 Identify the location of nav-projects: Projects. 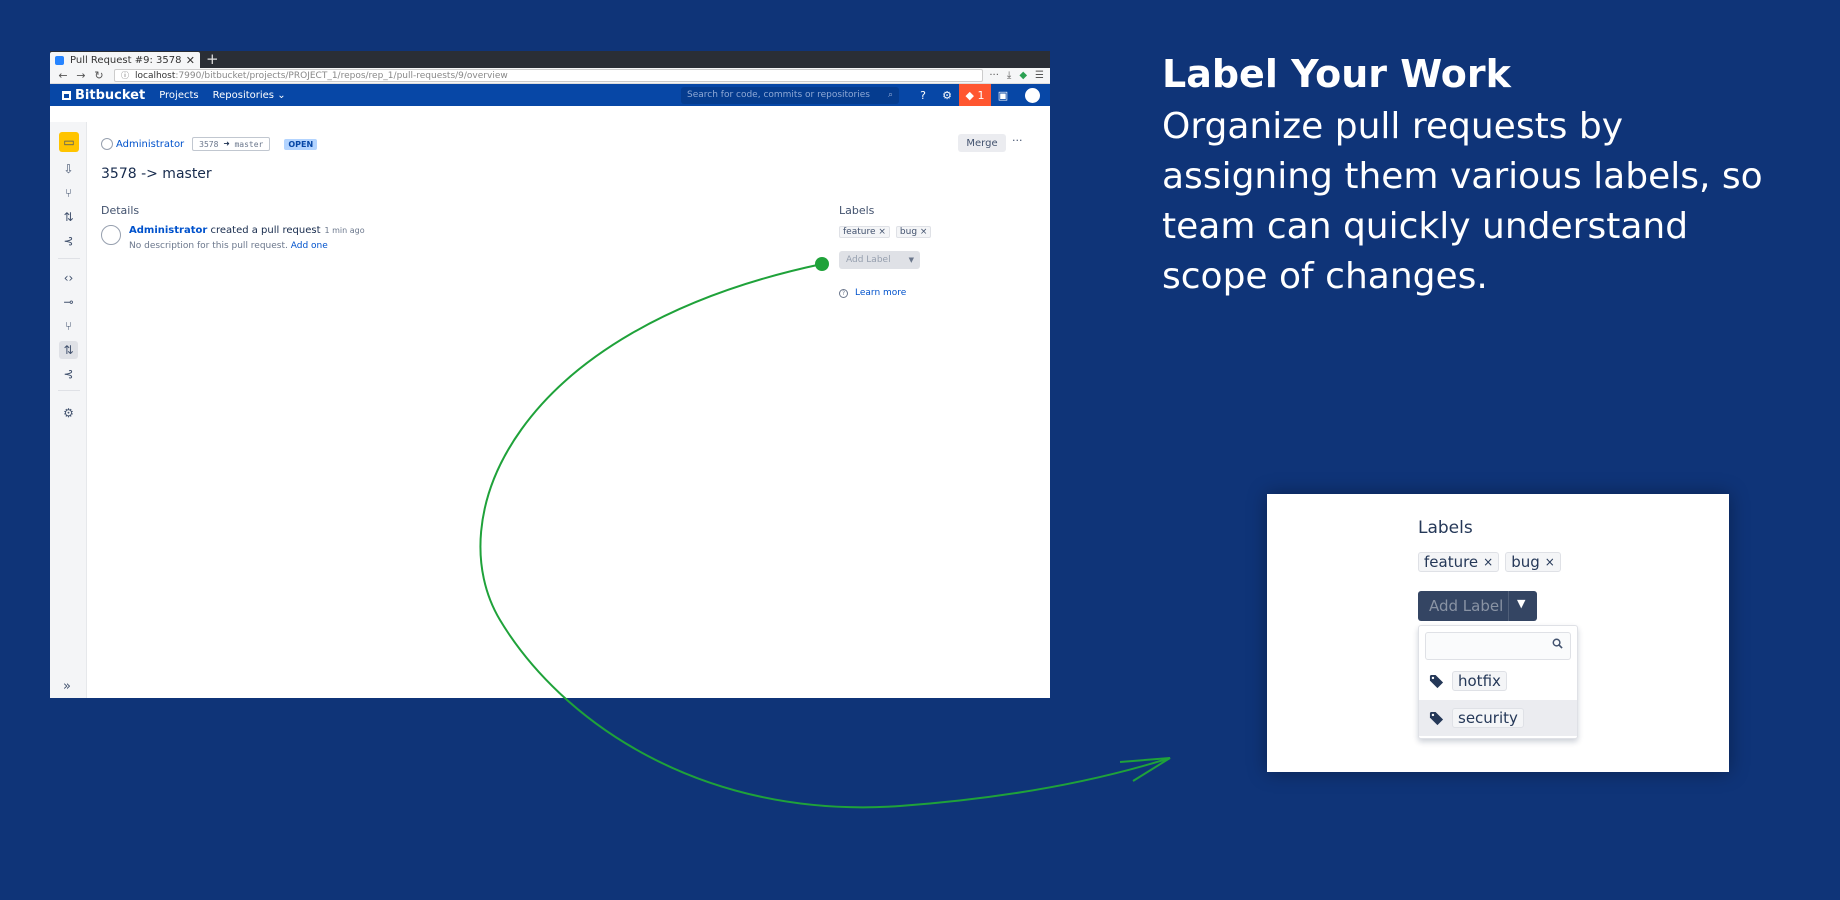
(178, 95).